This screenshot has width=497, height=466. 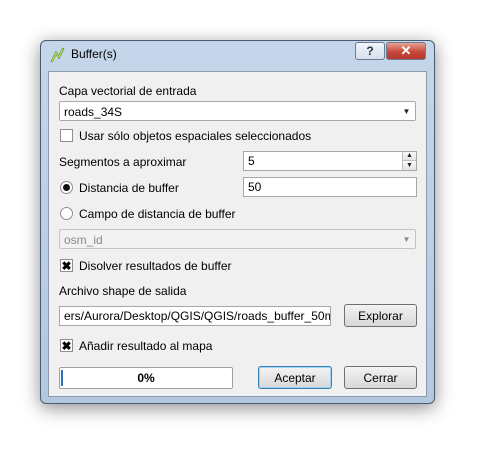 I want to click on radio-selected-dot, so click(x=66, y=187).